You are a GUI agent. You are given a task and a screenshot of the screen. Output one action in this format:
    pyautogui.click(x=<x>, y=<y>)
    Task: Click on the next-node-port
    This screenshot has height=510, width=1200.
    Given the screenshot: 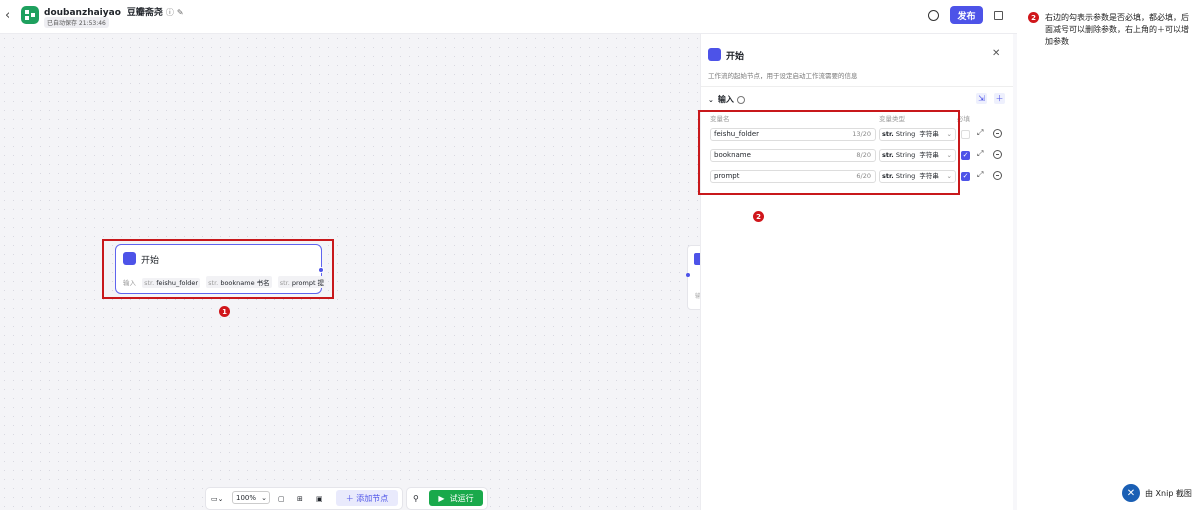 What is the action you would take?
    pyautogui.click(x=688, y=275)
    